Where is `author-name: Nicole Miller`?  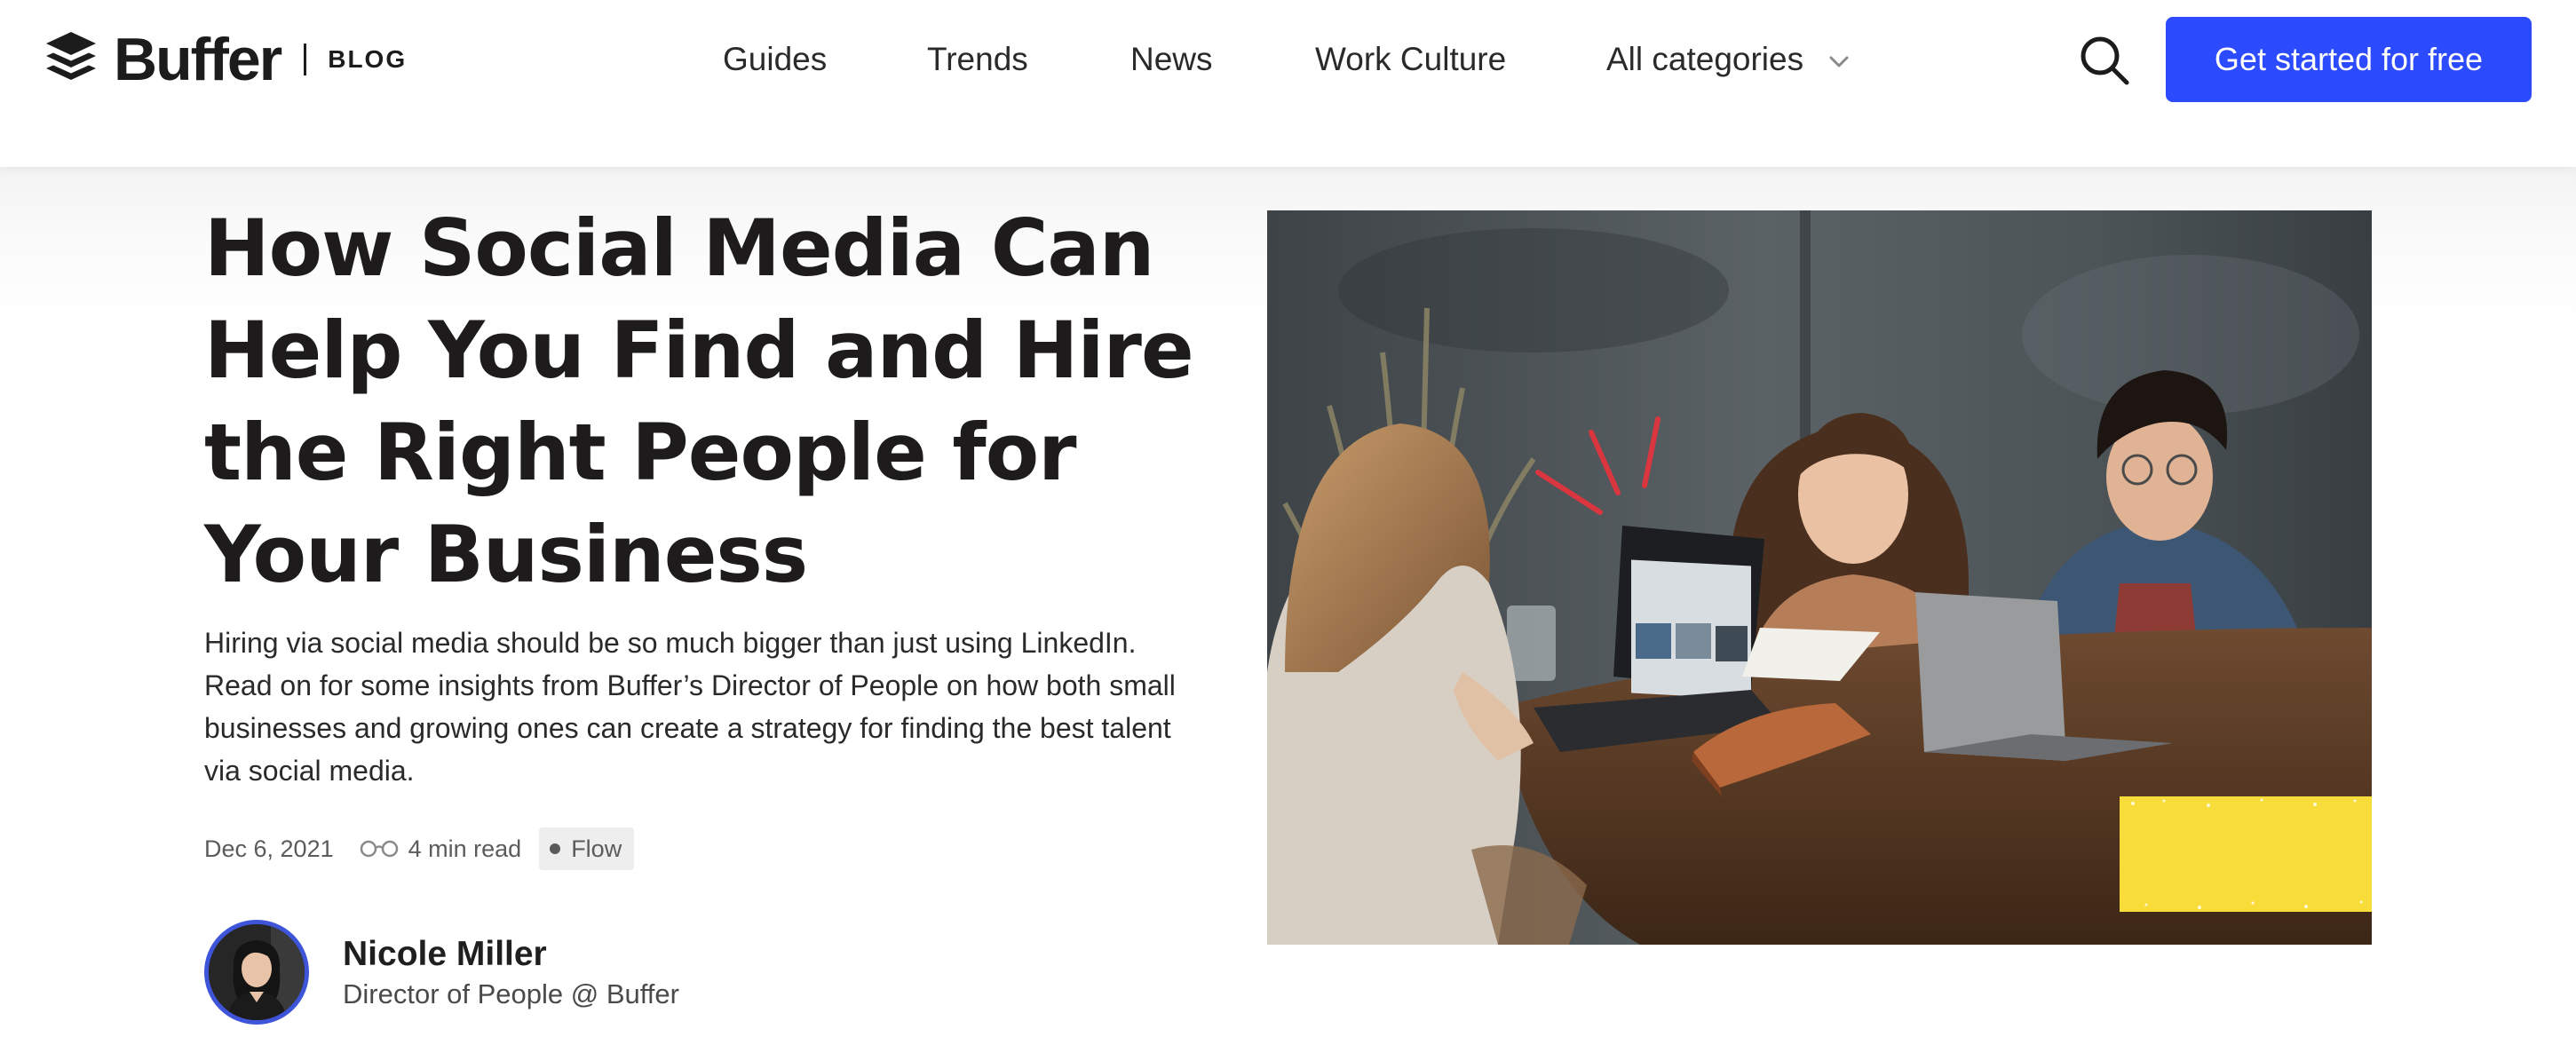
author-name: Nicole Miller is located at coordinates (511, 954).